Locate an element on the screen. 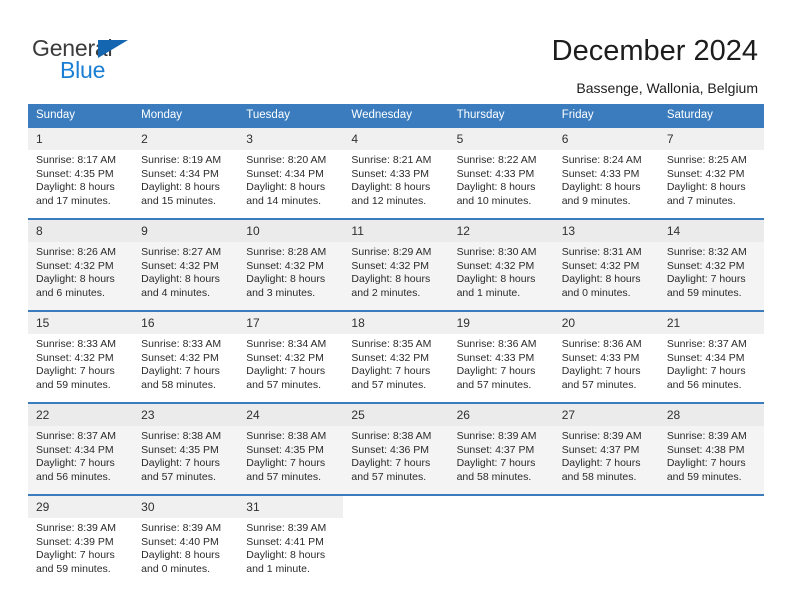  sunset-text: Sunset: 4:41 PM is located at coordinates (285, 541).